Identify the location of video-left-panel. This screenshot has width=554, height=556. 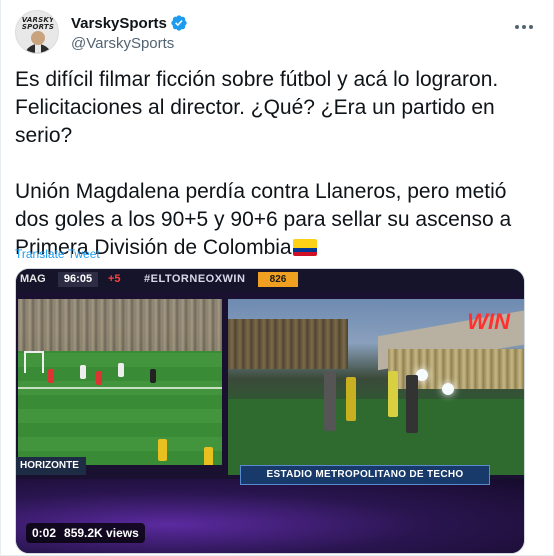
(120, 382).